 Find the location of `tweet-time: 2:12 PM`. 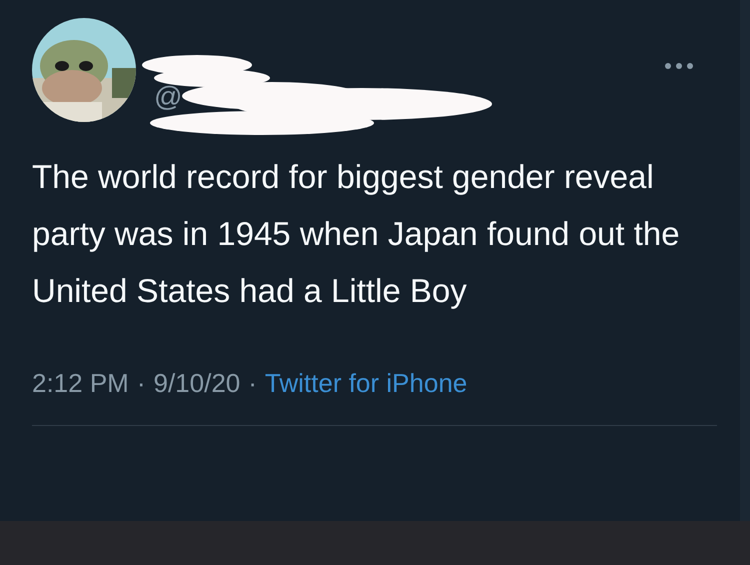

tweet-time: 2:12 PM is located at coordinates (80, 383).